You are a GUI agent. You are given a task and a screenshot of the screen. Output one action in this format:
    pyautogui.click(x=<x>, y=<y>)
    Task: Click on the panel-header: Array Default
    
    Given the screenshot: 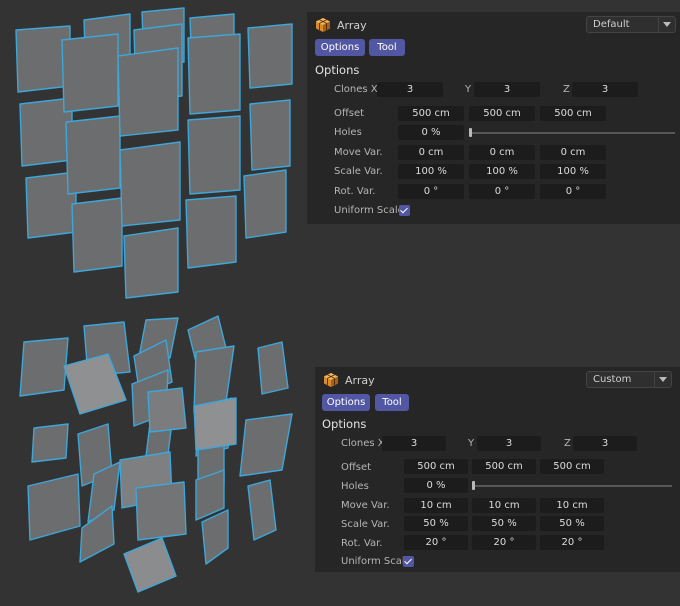 What is the action you would take?
    pyautogui.click(x=493, y=26)
    